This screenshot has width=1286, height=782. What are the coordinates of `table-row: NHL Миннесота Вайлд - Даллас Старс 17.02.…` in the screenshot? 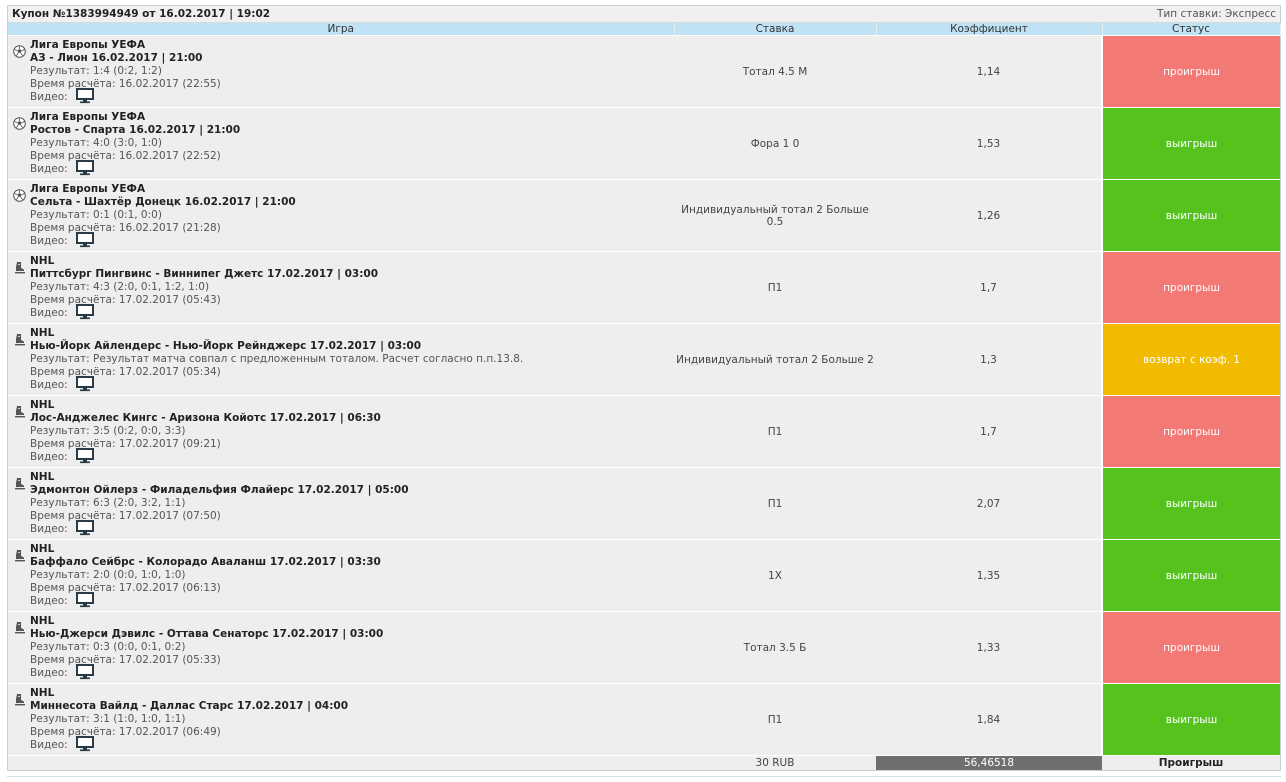 It's located at (644, 719).